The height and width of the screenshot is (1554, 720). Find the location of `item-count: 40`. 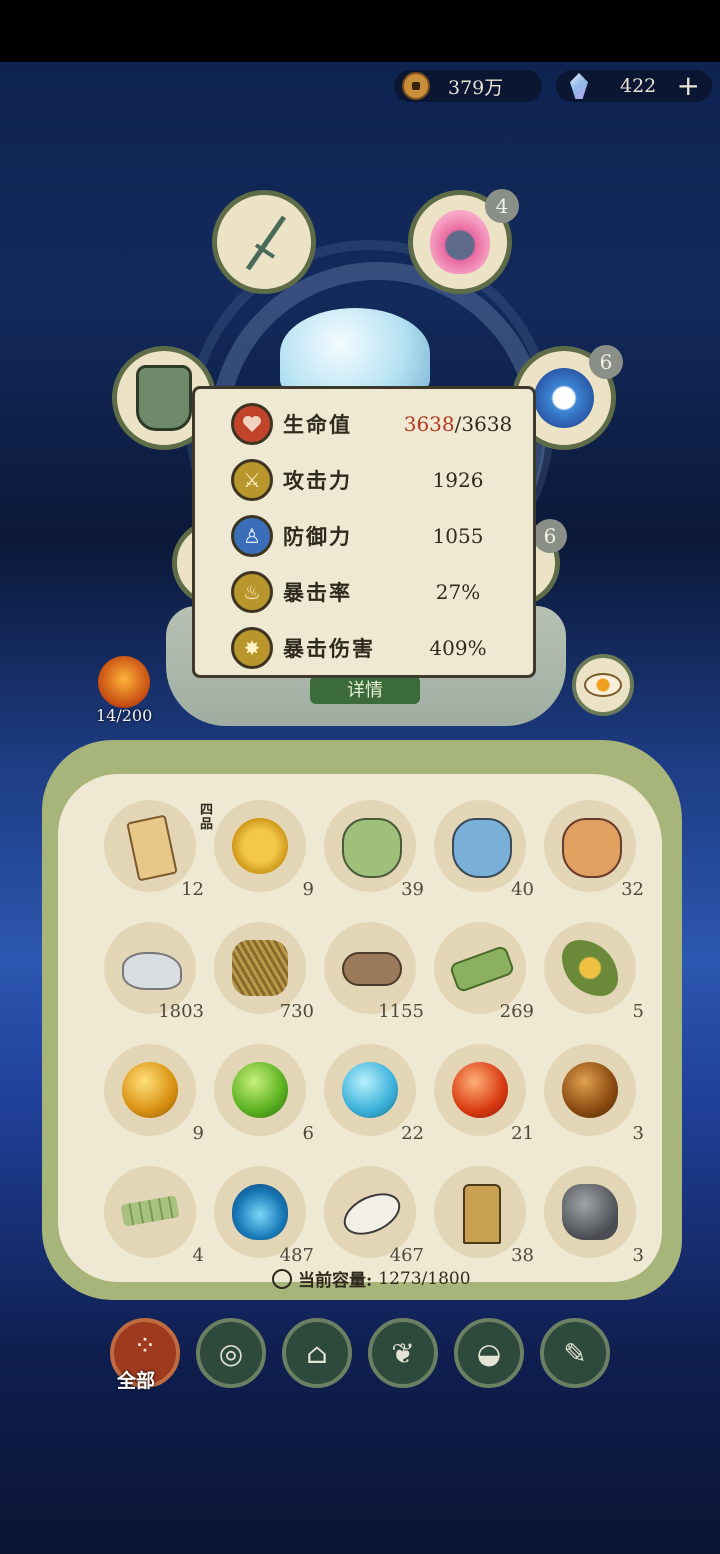

item-count: 40 is located at coordinates (522, 889).